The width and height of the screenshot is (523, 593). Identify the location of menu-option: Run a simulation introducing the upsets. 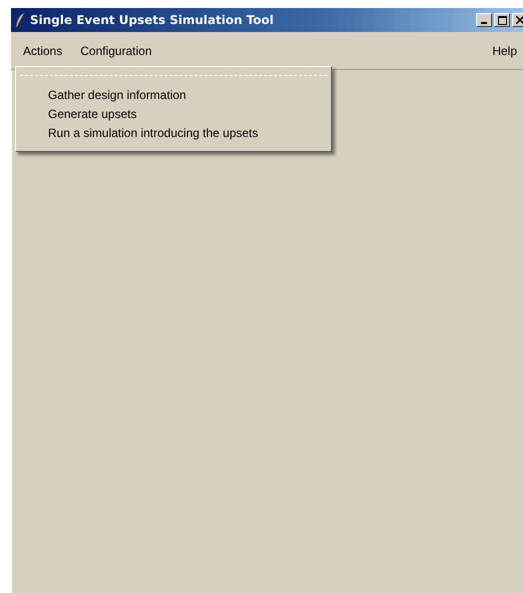
(173, 133).